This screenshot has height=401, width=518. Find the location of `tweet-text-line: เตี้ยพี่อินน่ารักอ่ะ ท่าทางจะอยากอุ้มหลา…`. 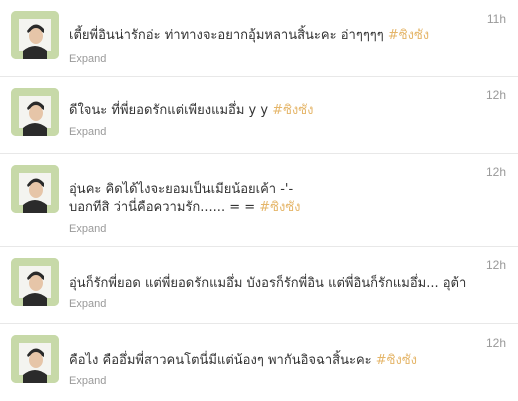

tweet-text-line: เตี้ยพี่อินน่ารักอ่ะ ท่าทางจะอยากอุ้มหลา… is located at coordinates (226, 35).